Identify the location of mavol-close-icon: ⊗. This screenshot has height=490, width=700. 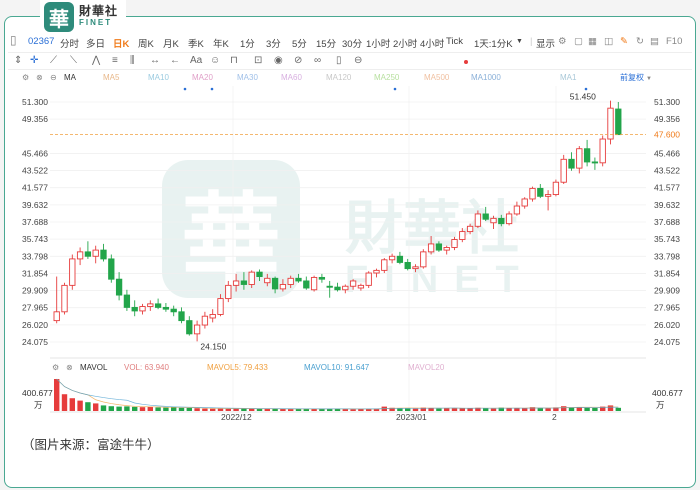
(69, 367).